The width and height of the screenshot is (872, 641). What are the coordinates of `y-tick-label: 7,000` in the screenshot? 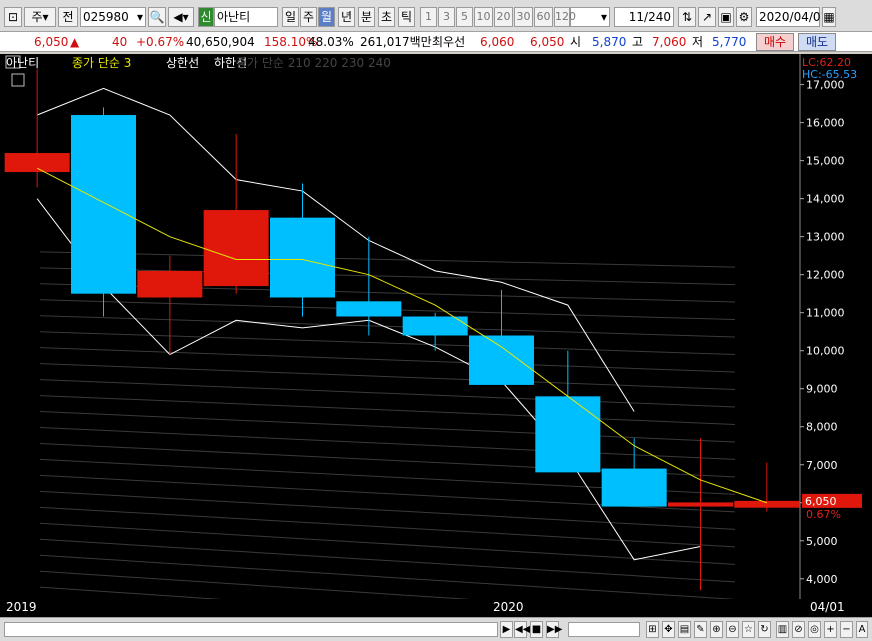 It's located at (822, 465).